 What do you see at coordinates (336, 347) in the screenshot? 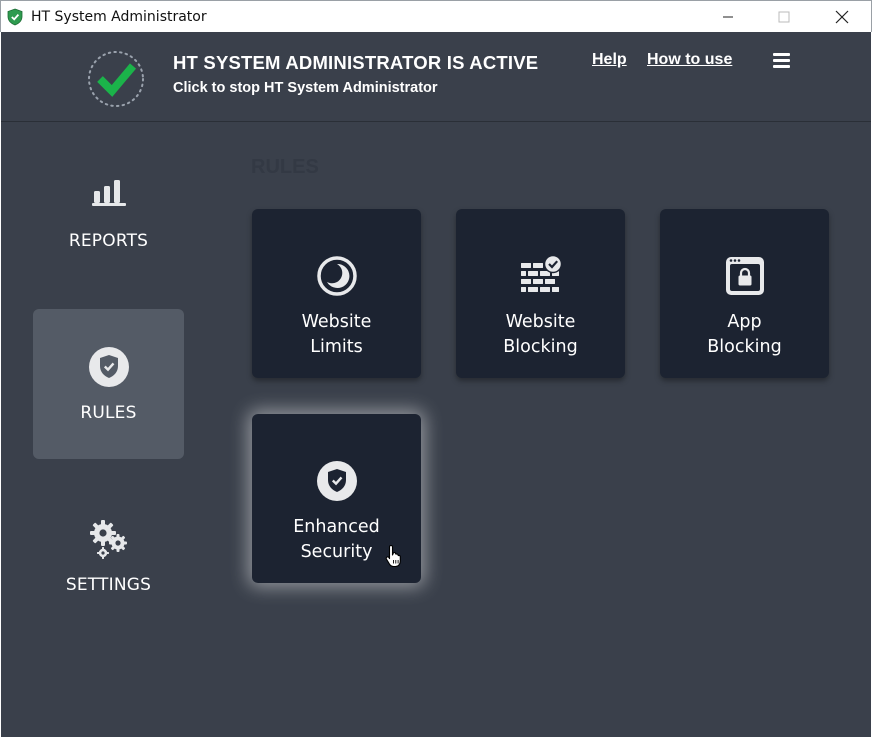
I see `tile-label-line2: Limits` at bounding box center [336, 347].